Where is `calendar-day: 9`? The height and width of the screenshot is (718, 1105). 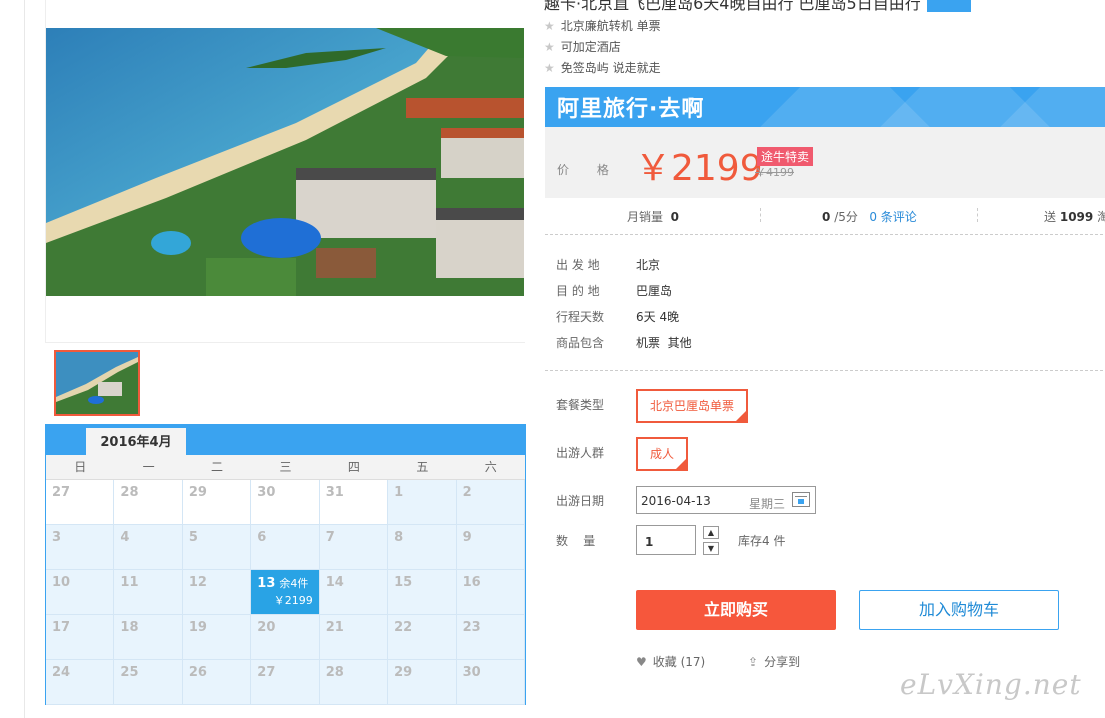
calendar-day: 9 is located at coordinates (490, 547).